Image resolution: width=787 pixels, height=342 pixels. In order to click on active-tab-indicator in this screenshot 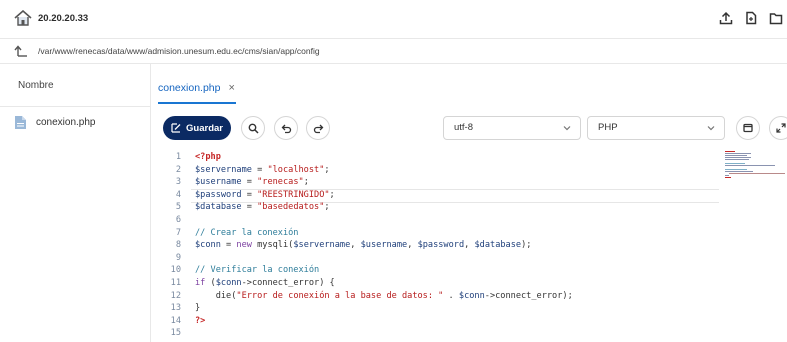, I will do `click(197, 103)`.